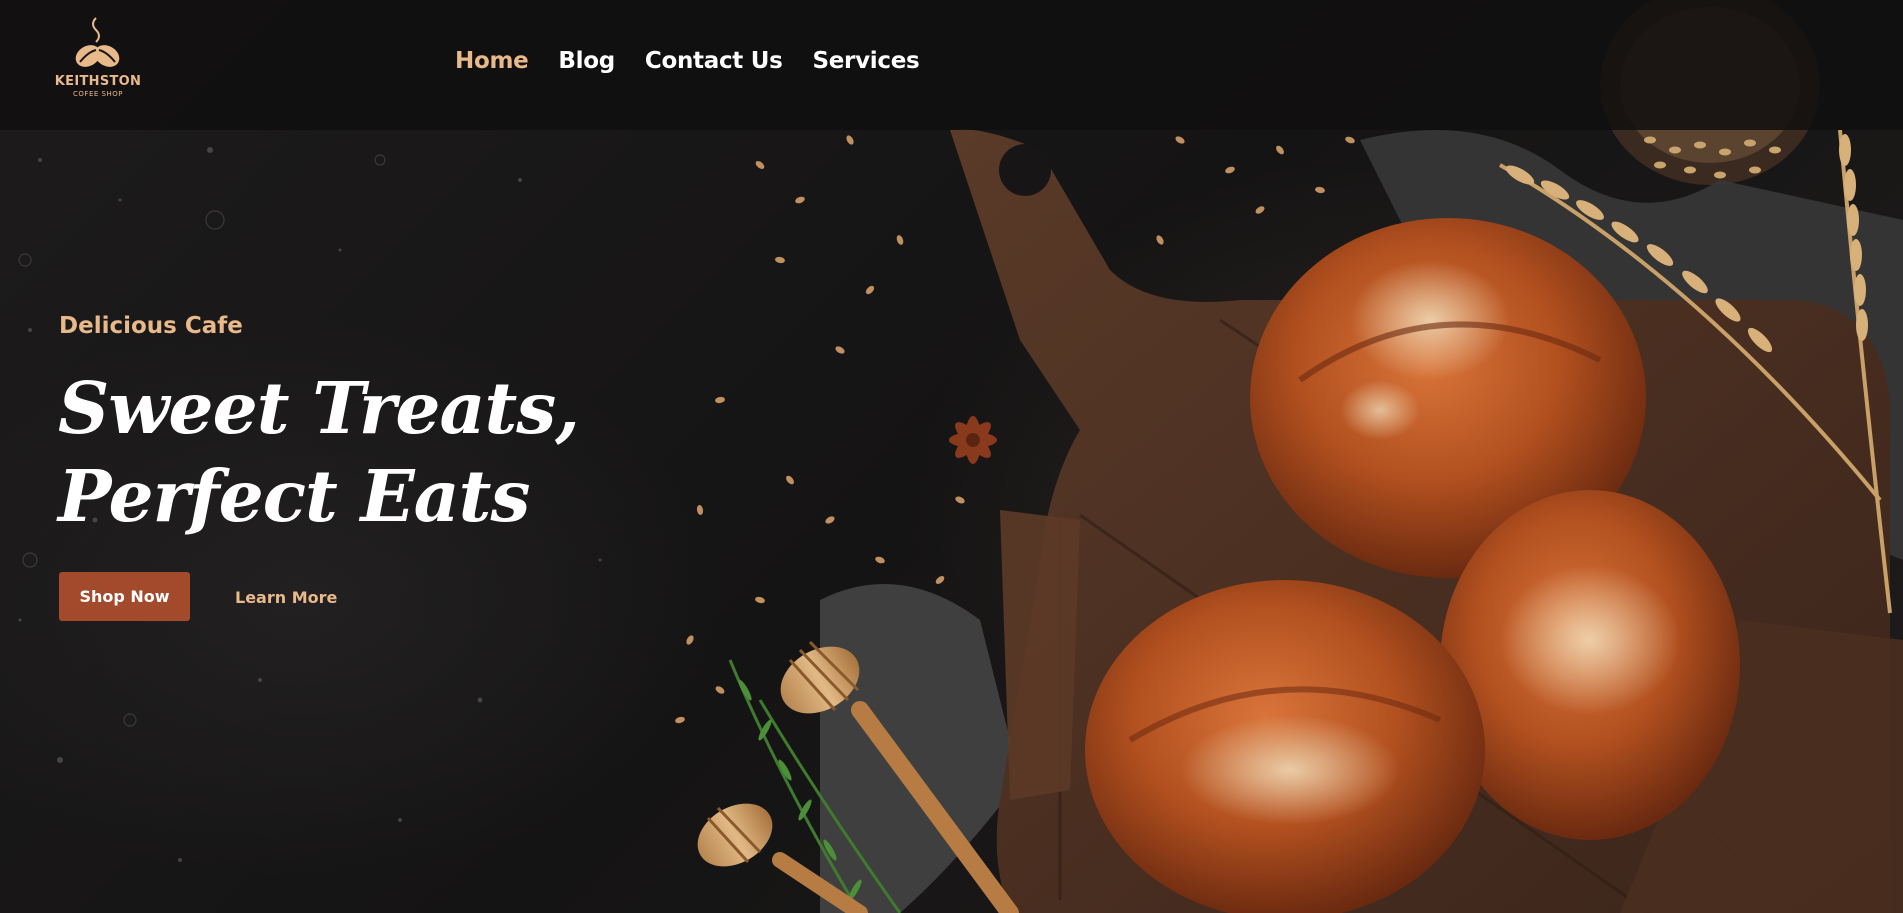  What do you see at coordinates (124, 596) in the screenshot?
I see `shop-now-button: Shop Now` at bounding box center [124, 596].